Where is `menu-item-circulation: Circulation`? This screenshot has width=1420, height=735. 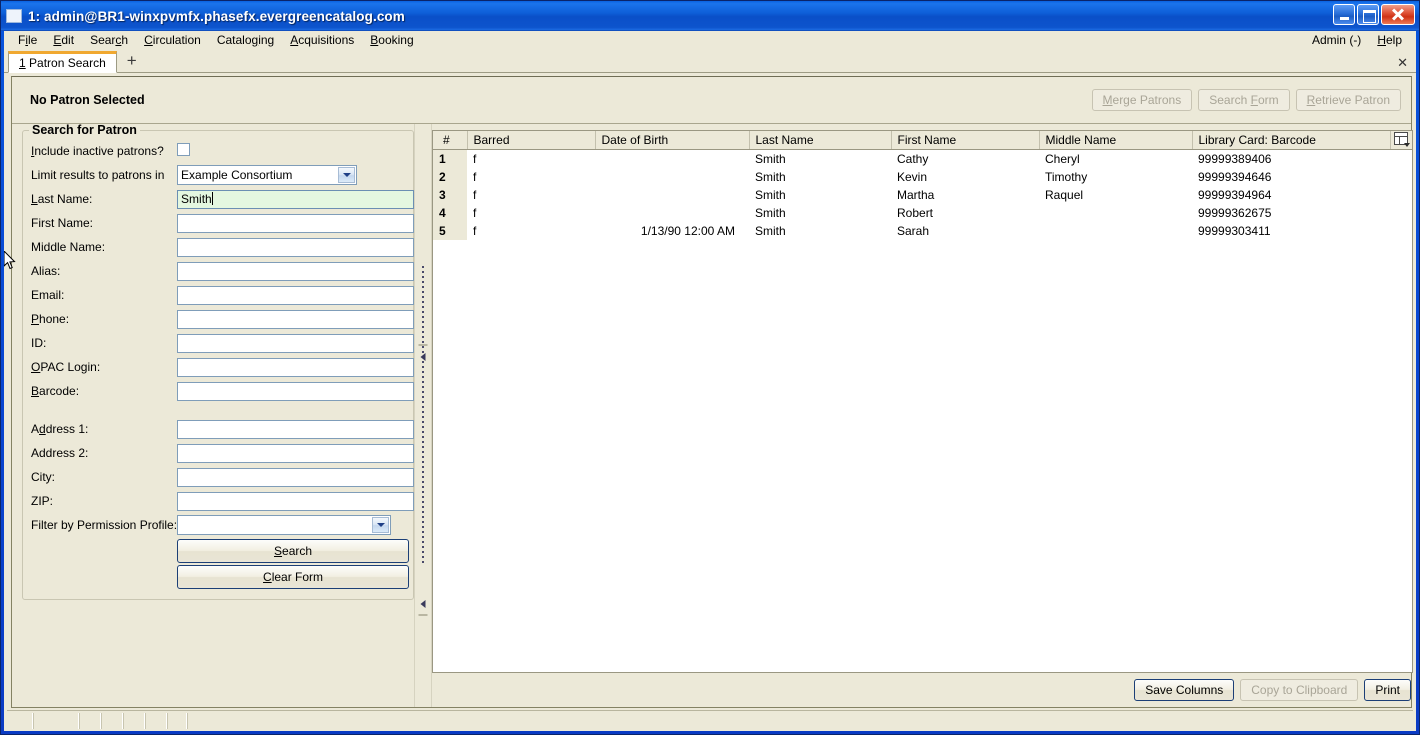
menu-item-circulation: Circulation is located at coordinates (172, 40).